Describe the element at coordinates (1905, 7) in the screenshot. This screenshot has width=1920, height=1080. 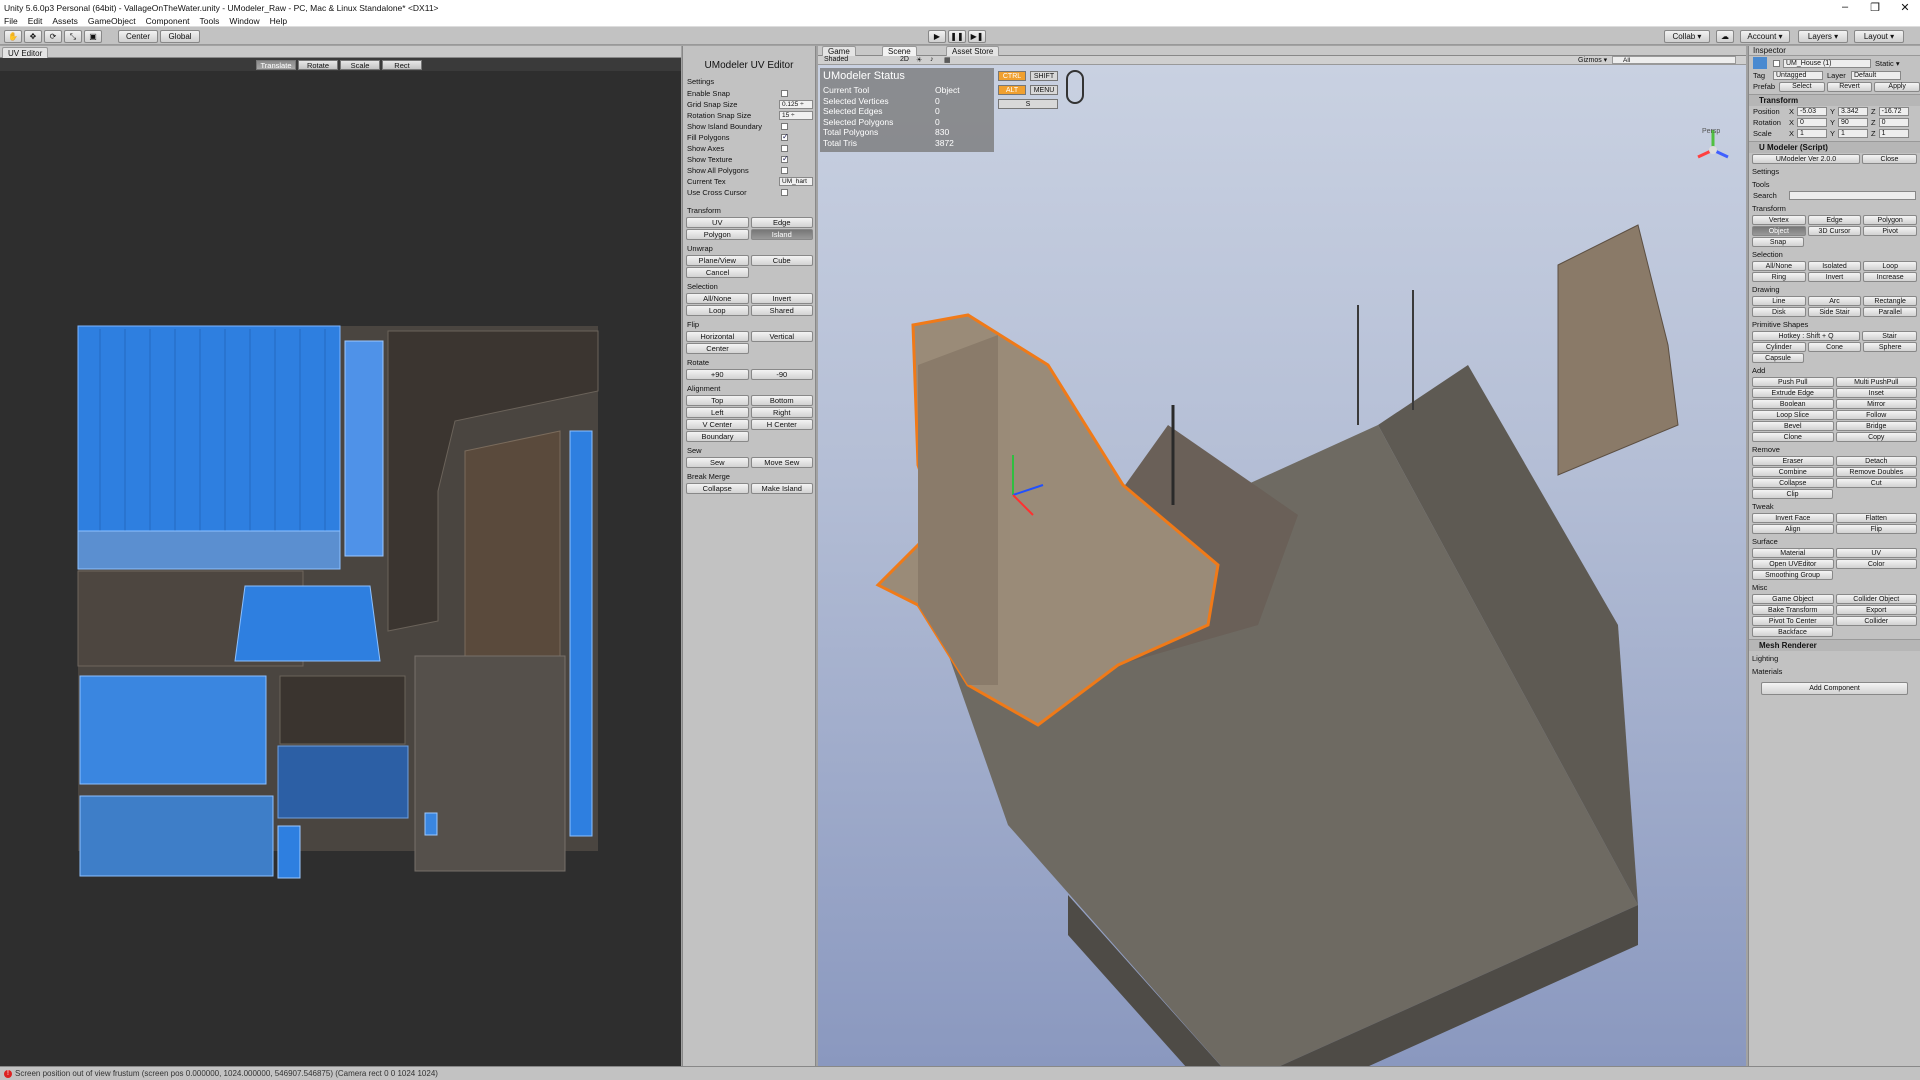
I see `close-window-button: ✕` at that location.